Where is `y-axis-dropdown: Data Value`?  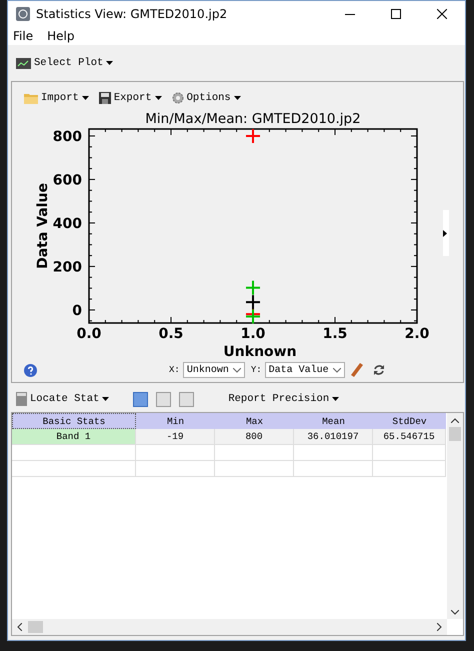
y-axis-dropdown: Data Value is located at coordinates (304, 370).